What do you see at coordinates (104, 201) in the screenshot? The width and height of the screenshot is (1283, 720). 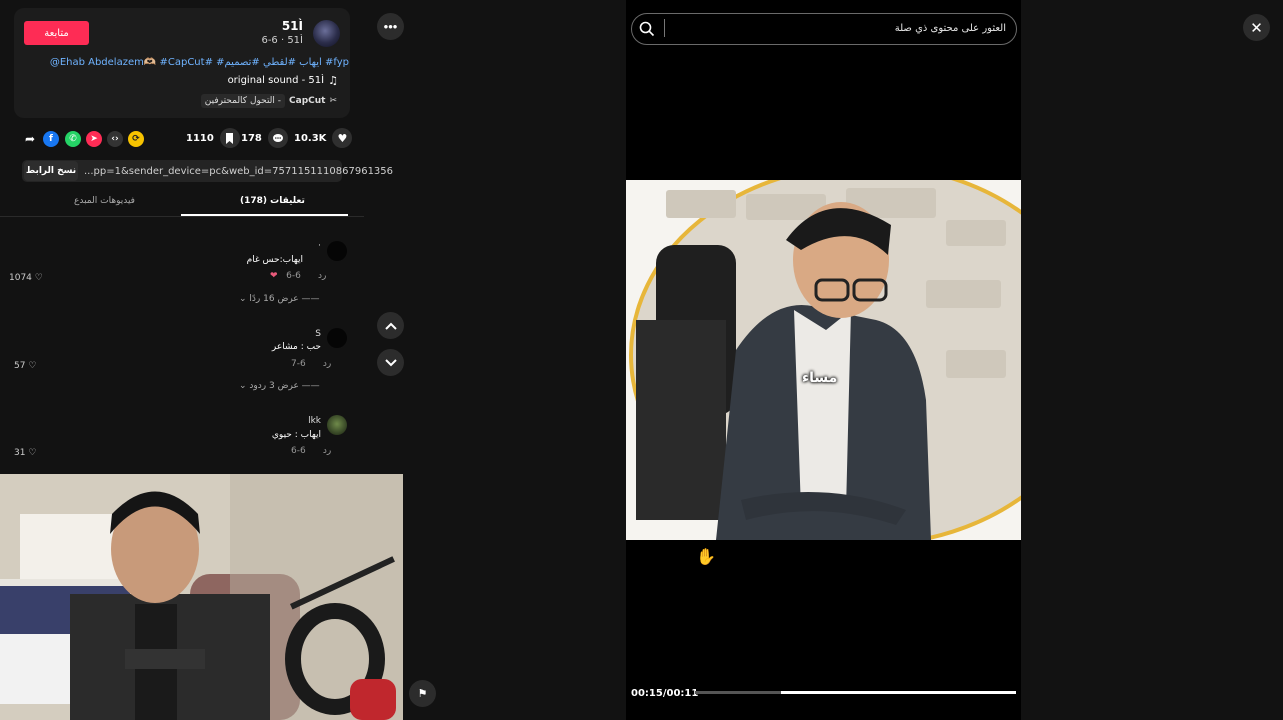 I see `tab-creator-videos: فيديوهات المبدع` at bounding box center [104, 201].